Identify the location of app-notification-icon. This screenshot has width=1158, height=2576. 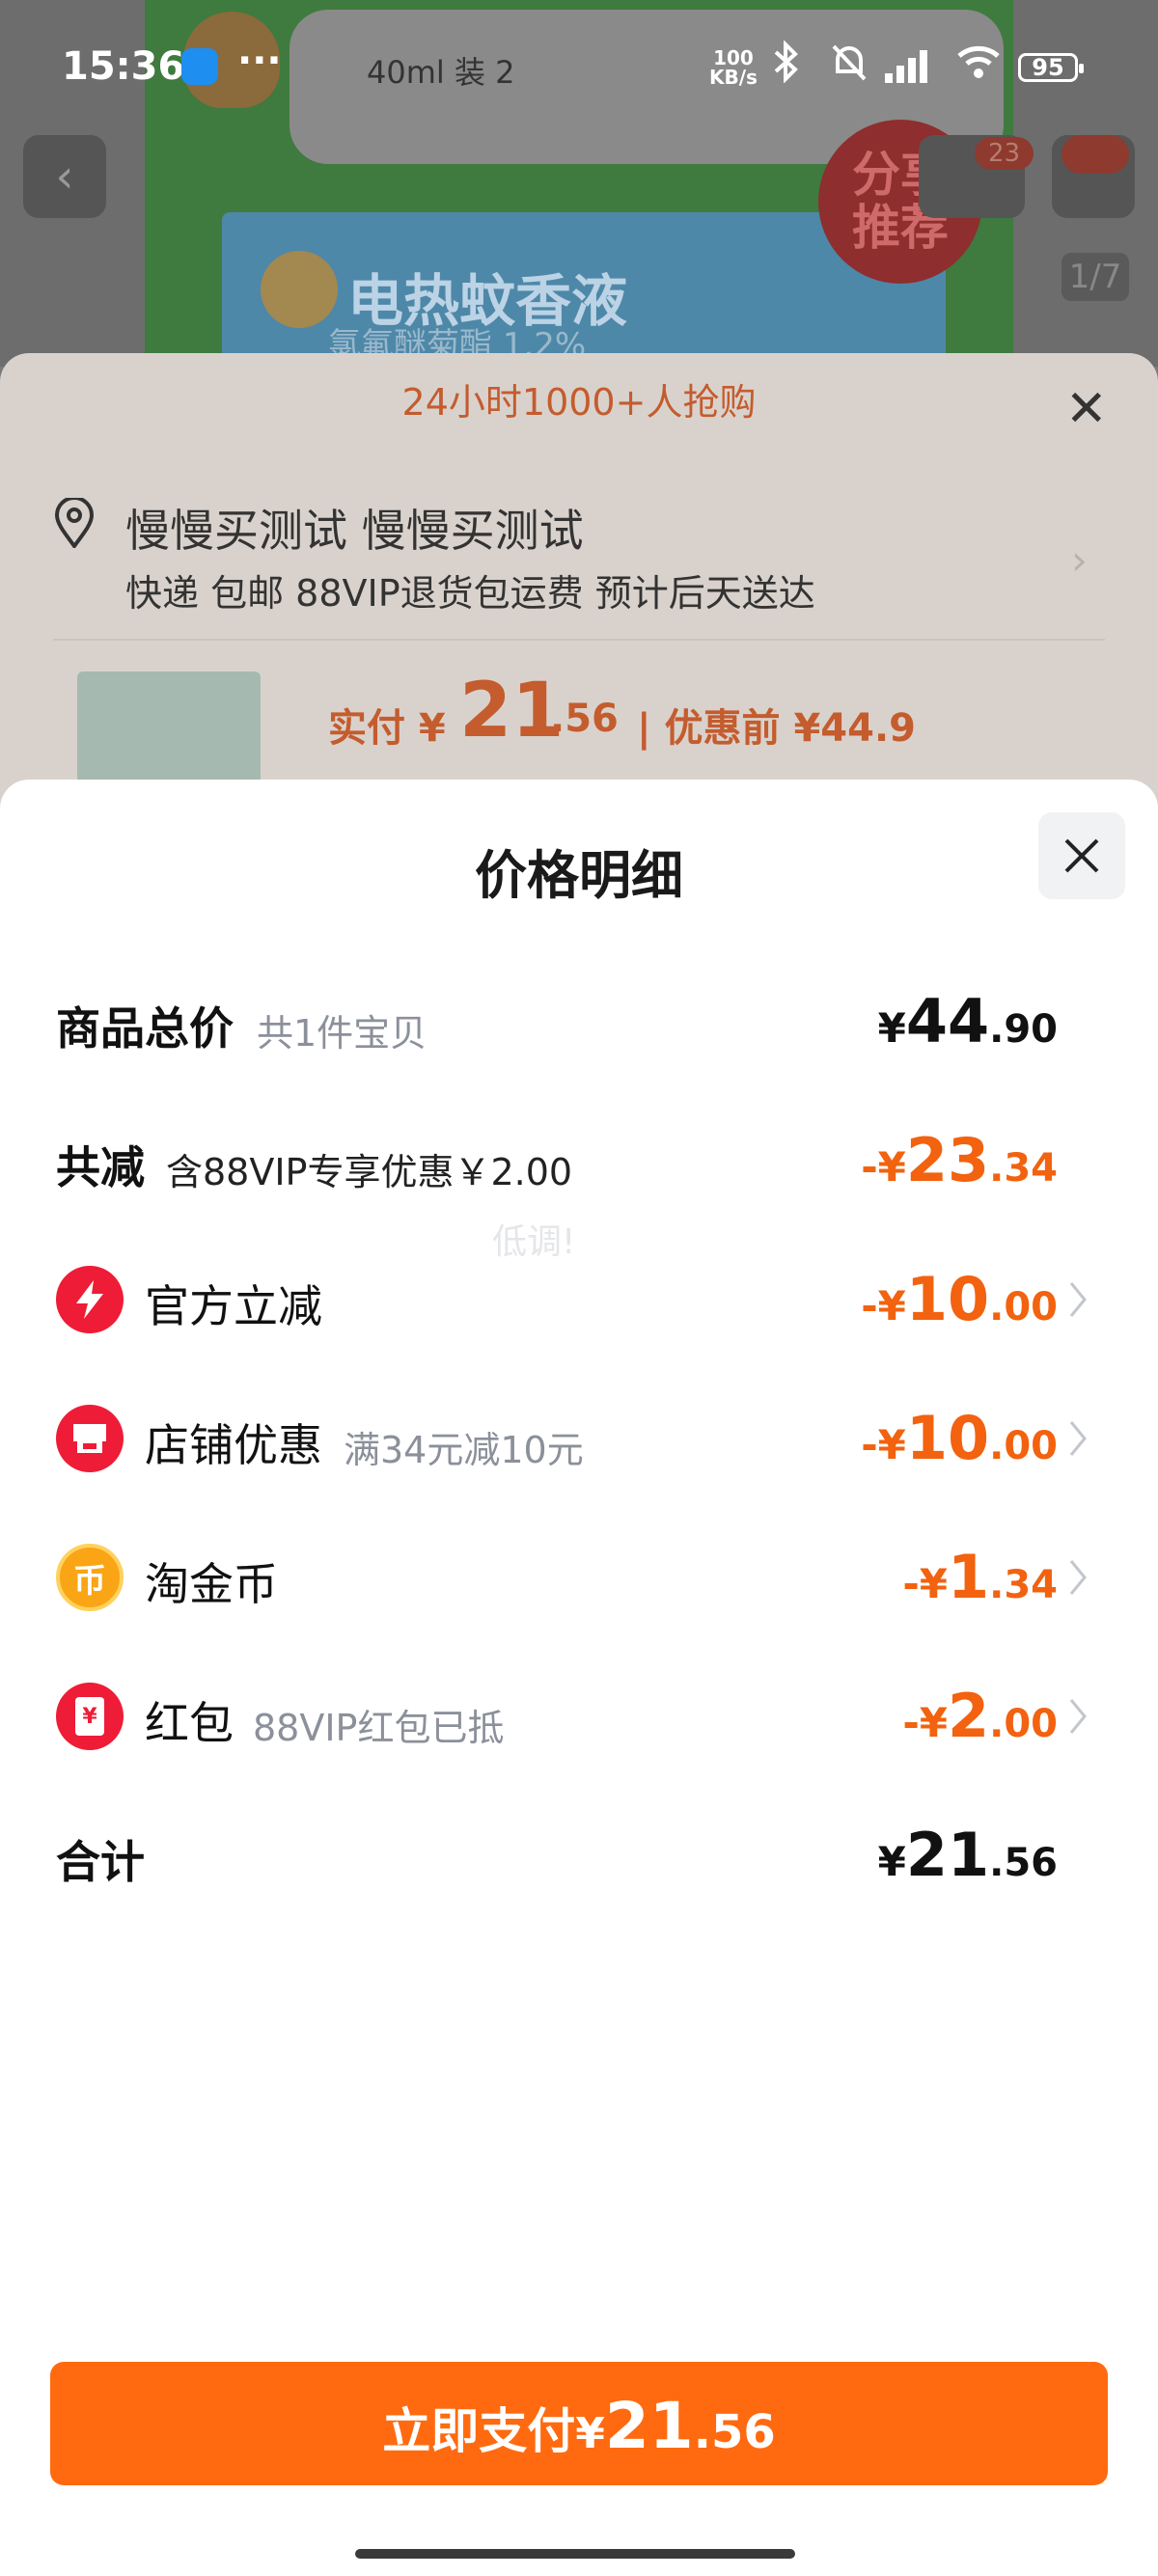
(199, 66).